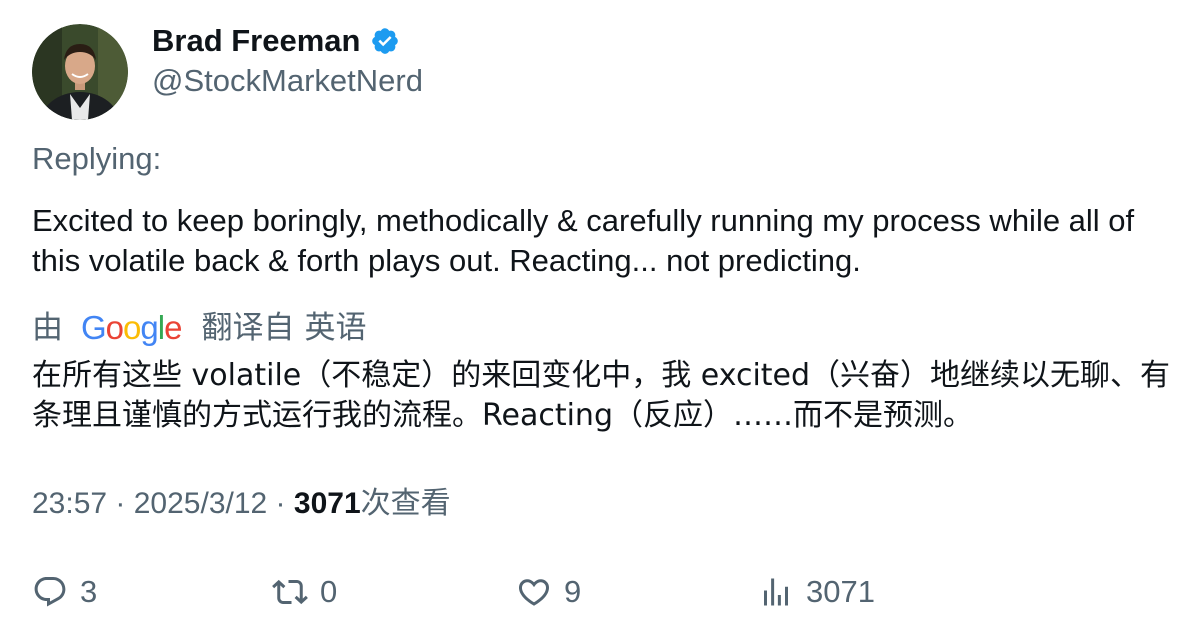  Describe the element at coordinates (89, 591) in the screenshot. I see `reply-count: 3` at that location.